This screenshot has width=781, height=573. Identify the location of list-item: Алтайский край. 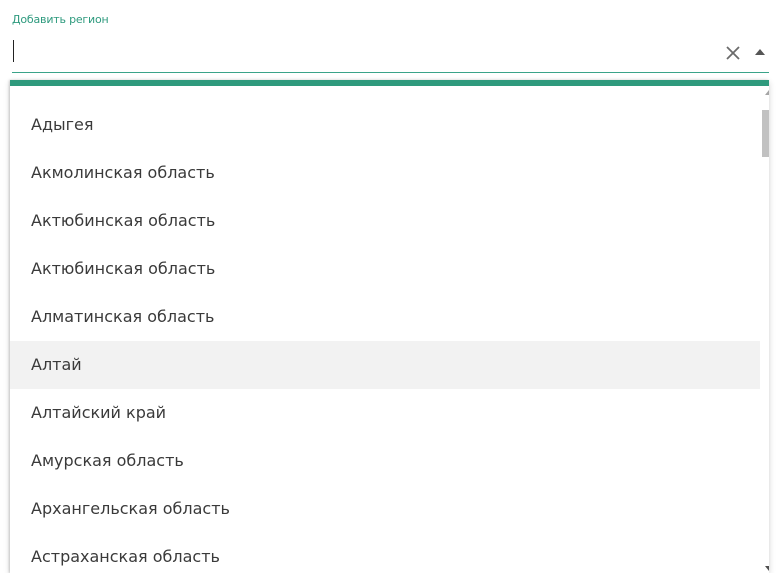
(385, 413).